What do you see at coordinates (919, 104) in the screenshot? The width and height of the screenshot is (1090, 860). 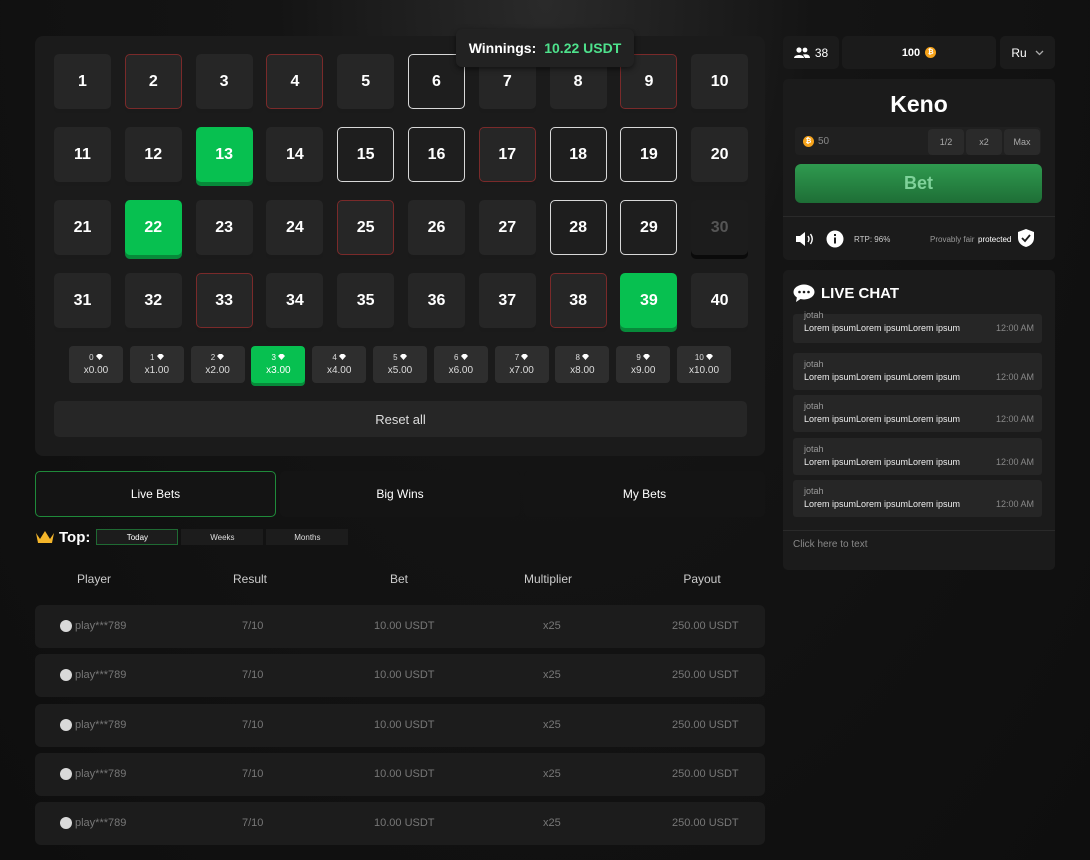 I see `game-title: Keno` at bounding box center [919, 104].